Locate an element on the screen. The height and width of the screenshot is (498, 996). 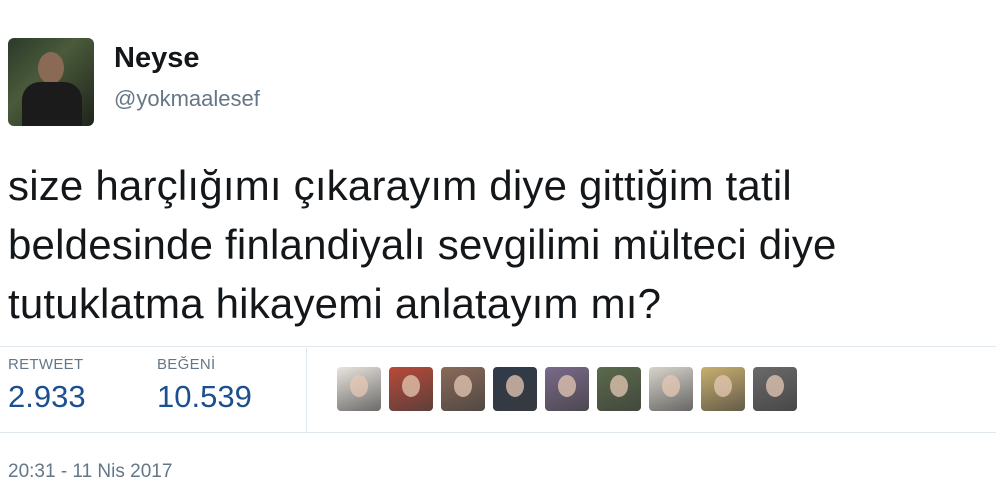
like-stat: BEĞENİ 10.539 is located at coordinates (204, 385).